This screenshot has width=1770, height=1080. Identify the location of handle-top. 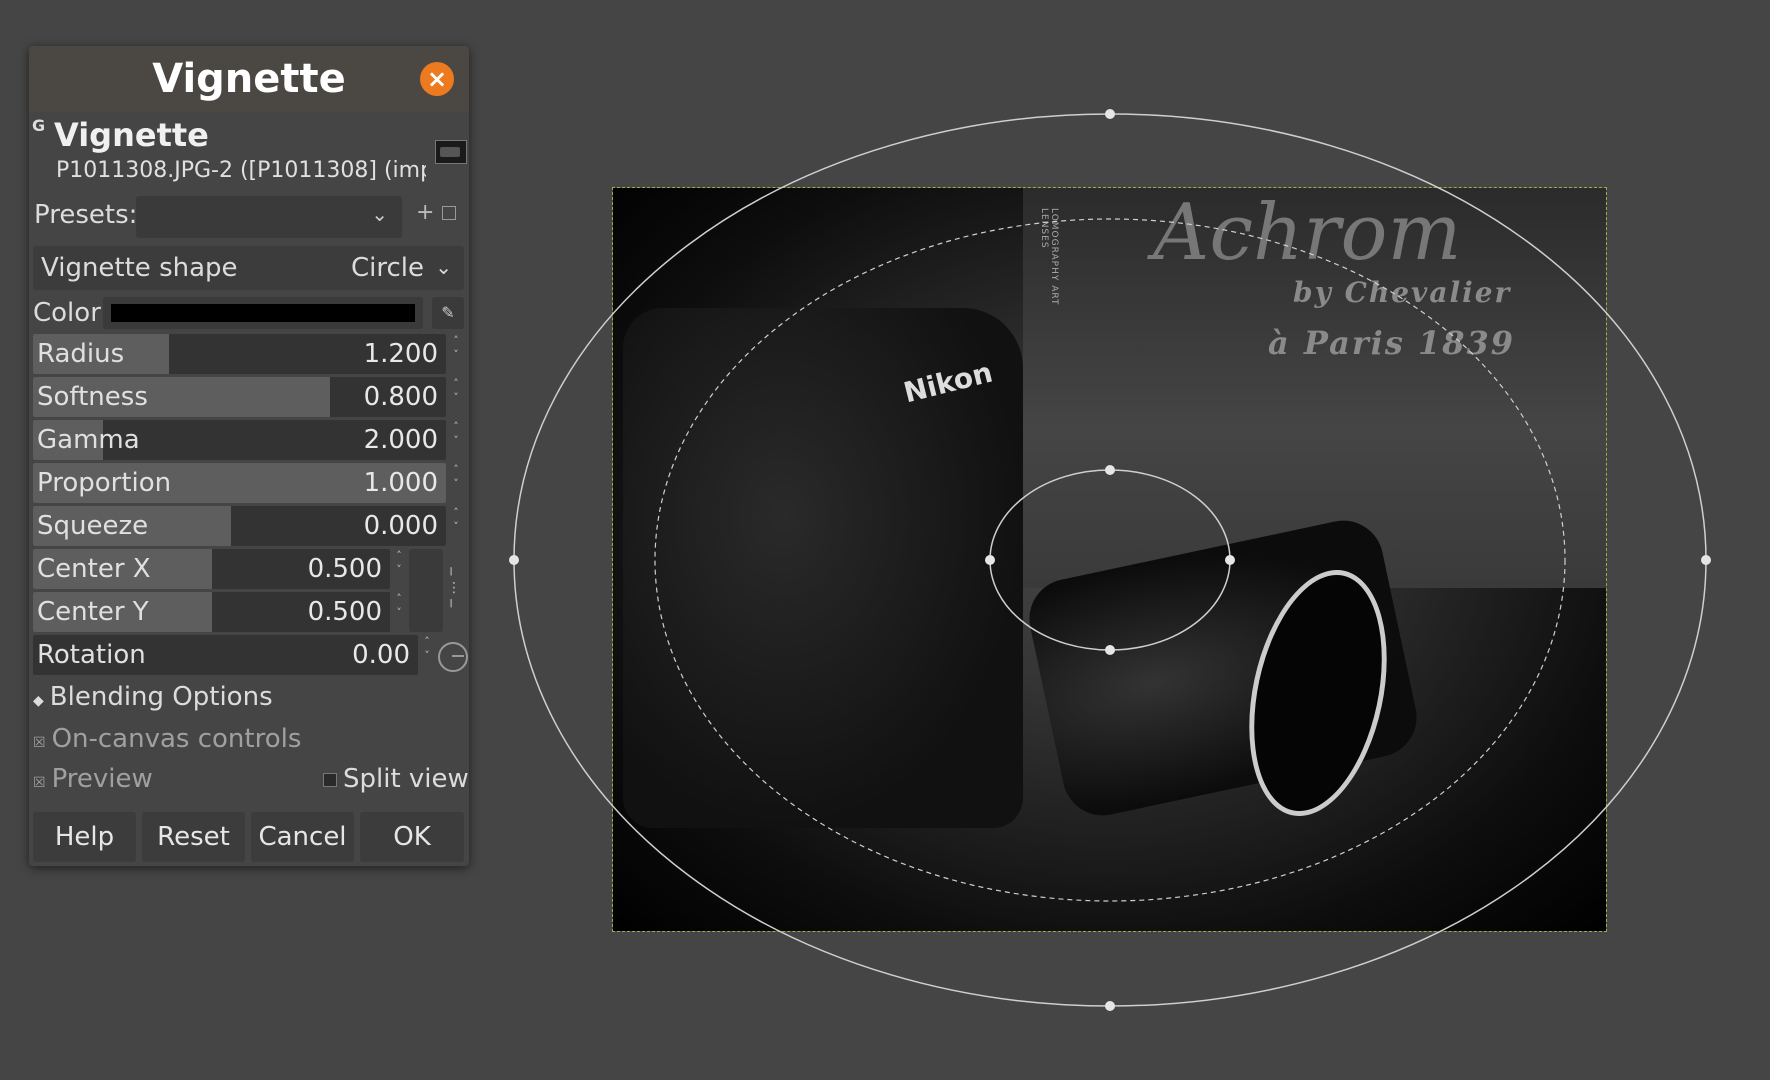
(1110, 114).